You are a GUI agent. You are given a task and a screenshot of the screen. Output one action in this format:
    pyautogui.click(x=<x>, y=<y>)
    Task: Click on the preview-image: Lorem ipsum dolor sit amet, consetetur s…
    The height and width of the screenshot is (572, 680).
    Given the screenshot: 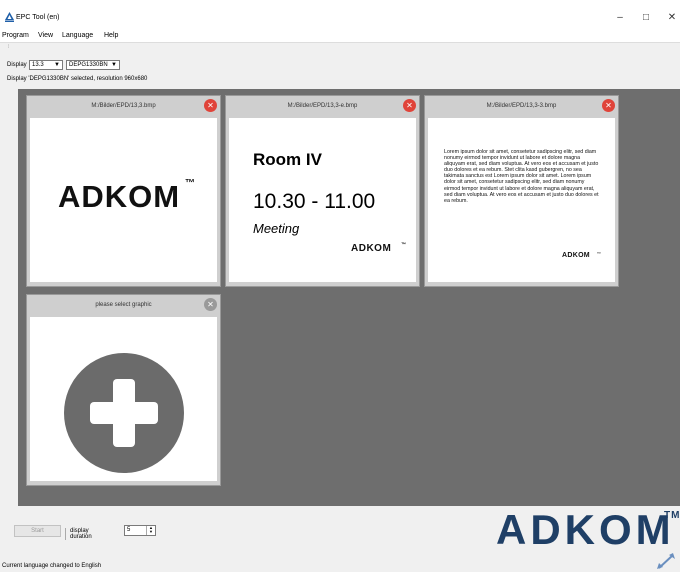 What is the action you would take?
    pyautogui.click(x=521, y=205)
    